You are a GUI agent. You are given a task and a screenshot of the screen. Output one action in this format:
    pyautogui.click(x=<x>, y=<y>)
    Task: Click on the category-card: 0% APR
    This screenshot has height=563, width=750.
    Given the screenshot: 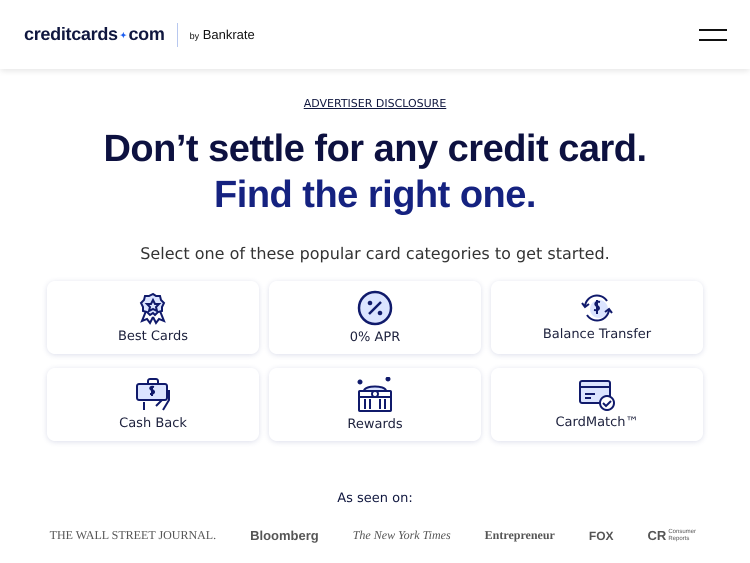 What is the action you would take?
    pyautogui.click(x=375, y=317)
    